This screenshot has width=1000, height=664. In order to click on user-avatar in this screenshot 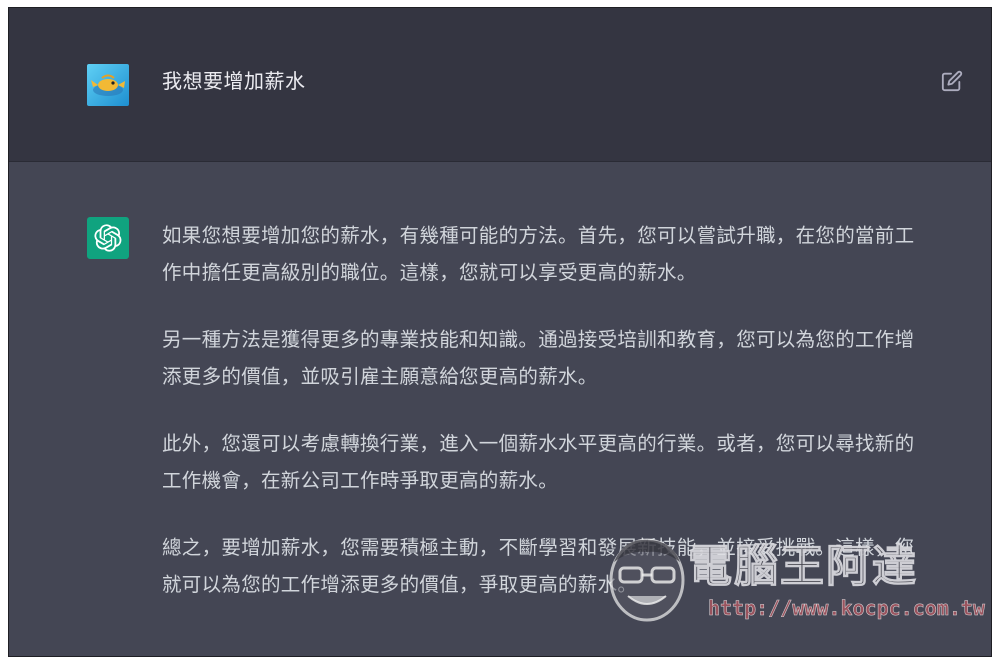, I will do `click(108, 85)`.